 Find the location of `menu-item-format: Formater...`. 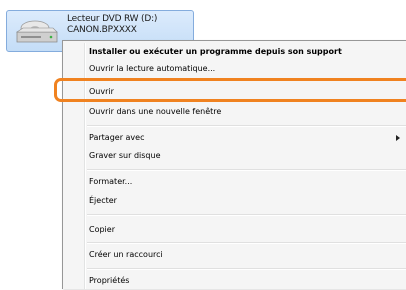

menu-item-format: Formater... is located at coordinates (110, 182).